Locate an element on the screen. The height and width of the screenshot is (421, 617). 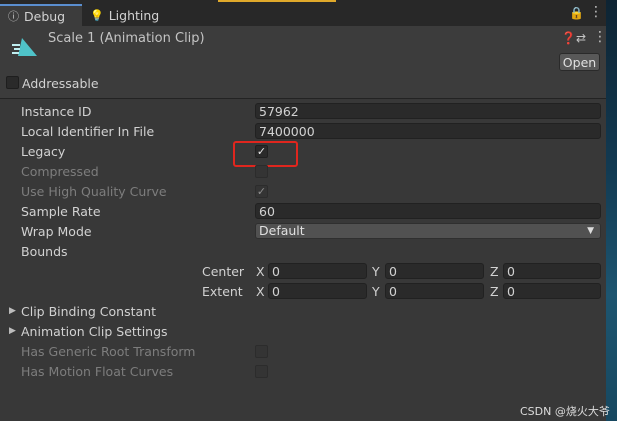
high-quality-curve-label: Use High Quality Curve is located at coordinates (94, 191).